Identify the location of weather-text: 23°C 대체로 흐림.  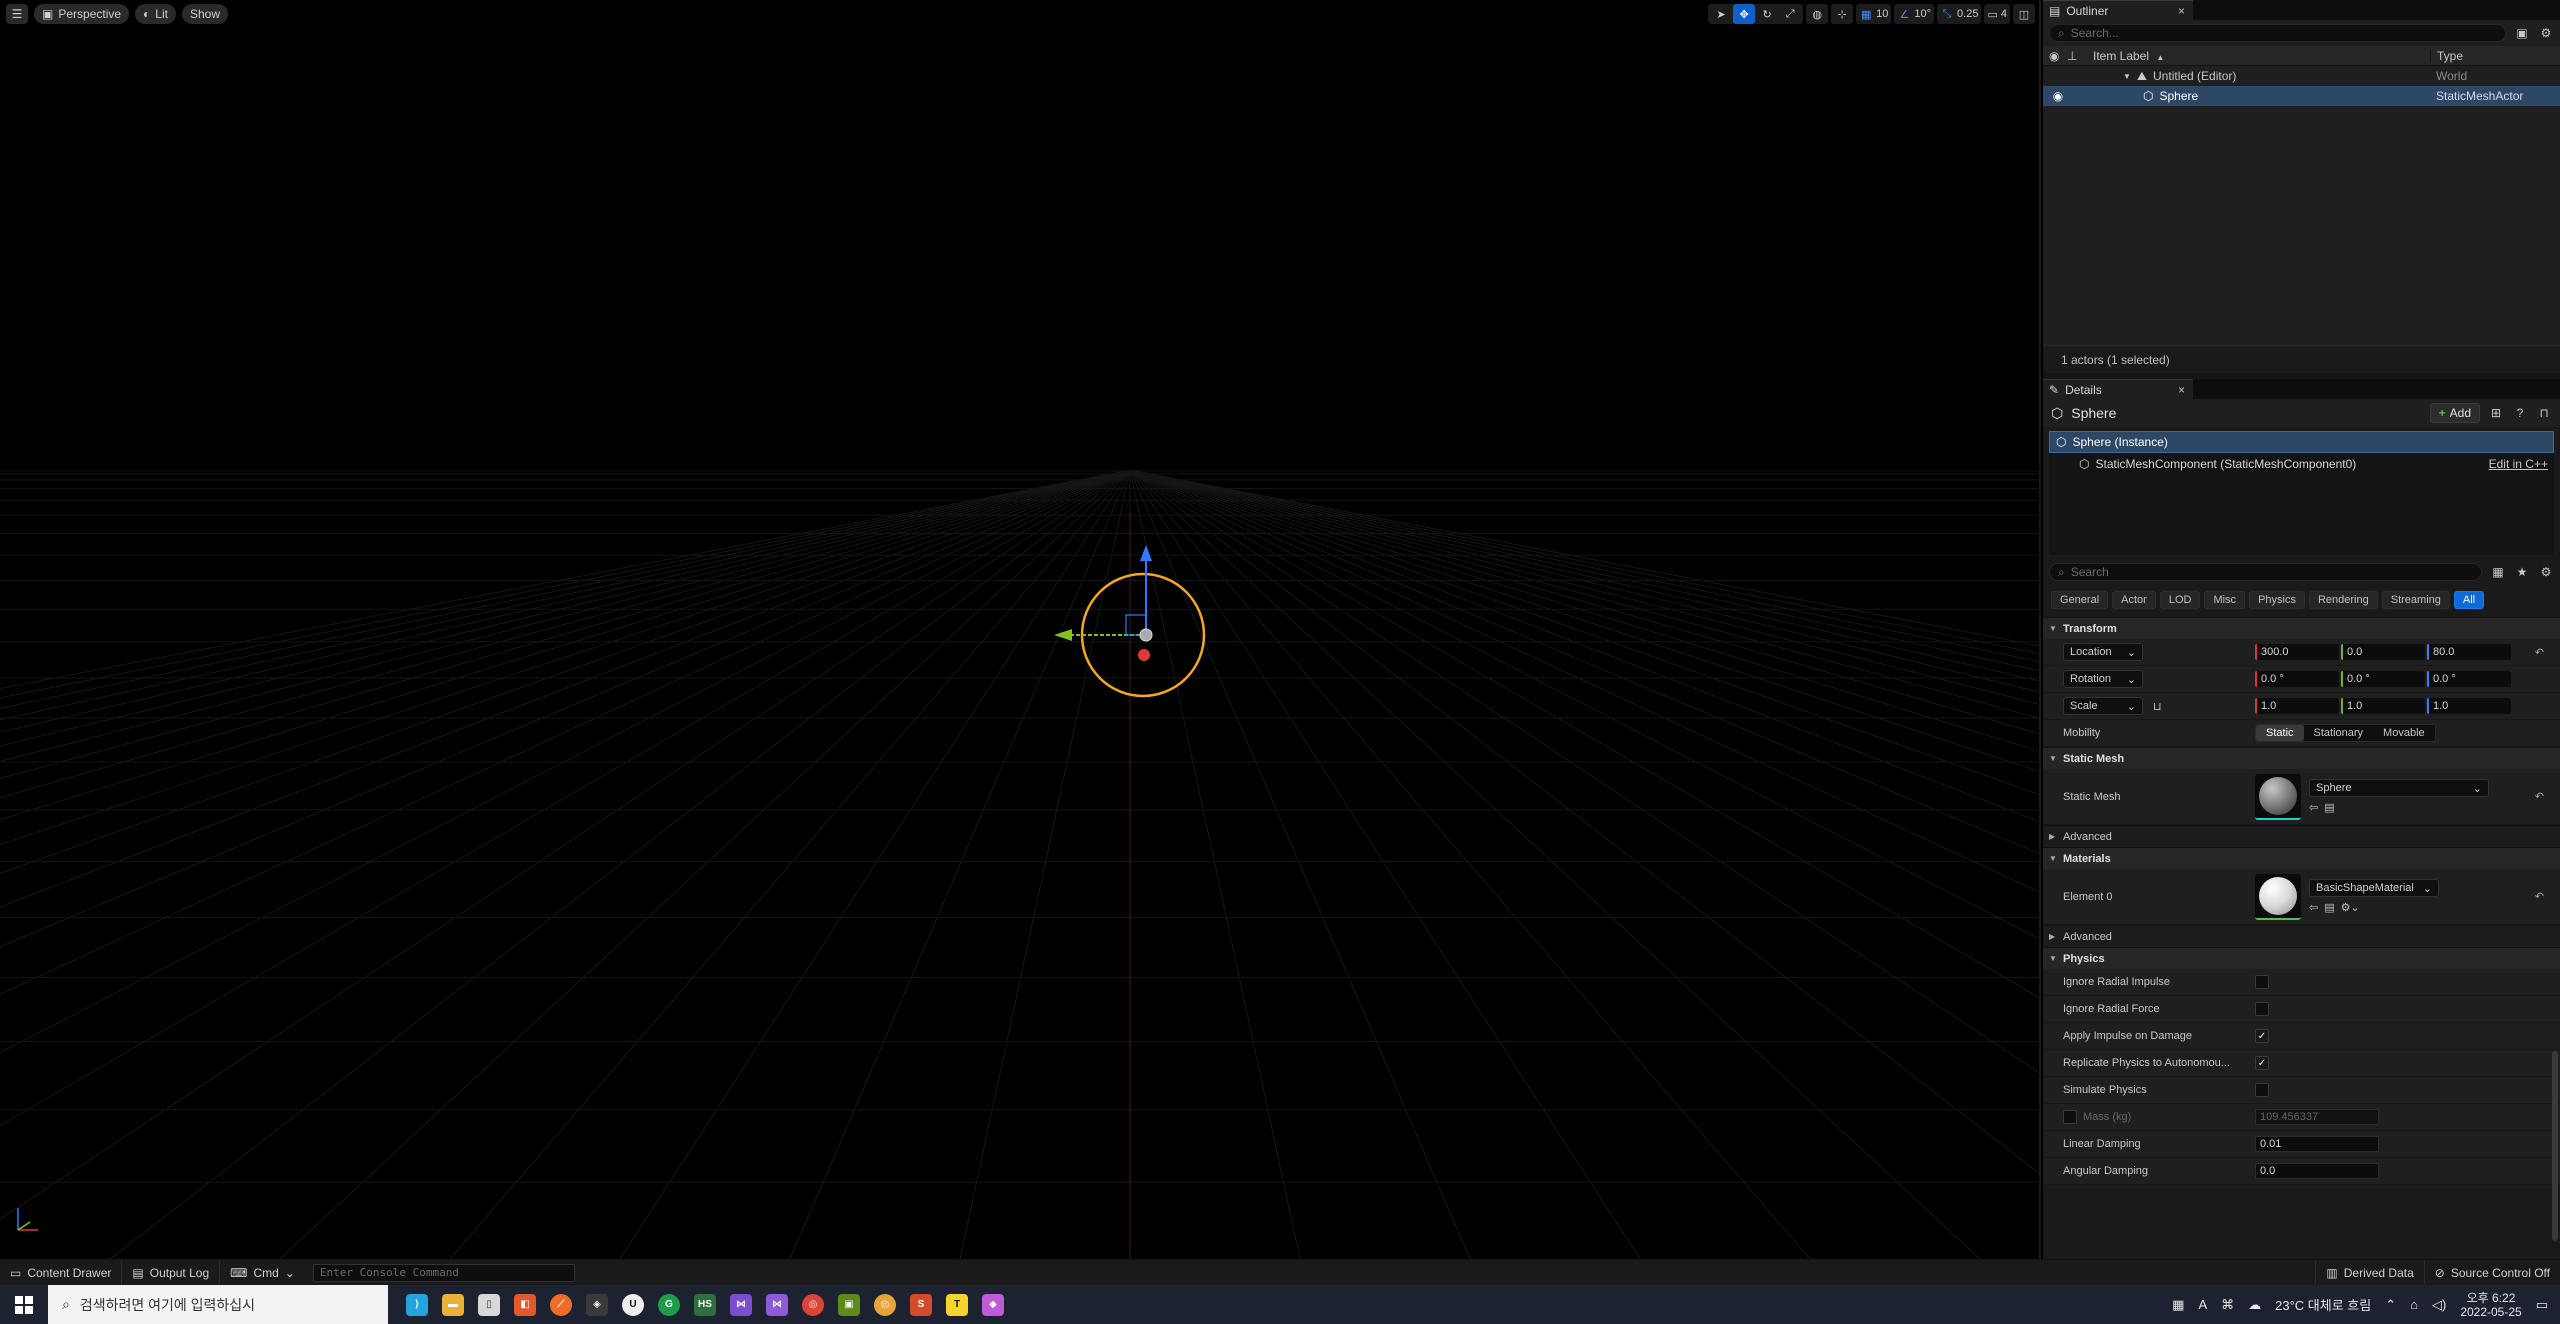
(2323, 1304).